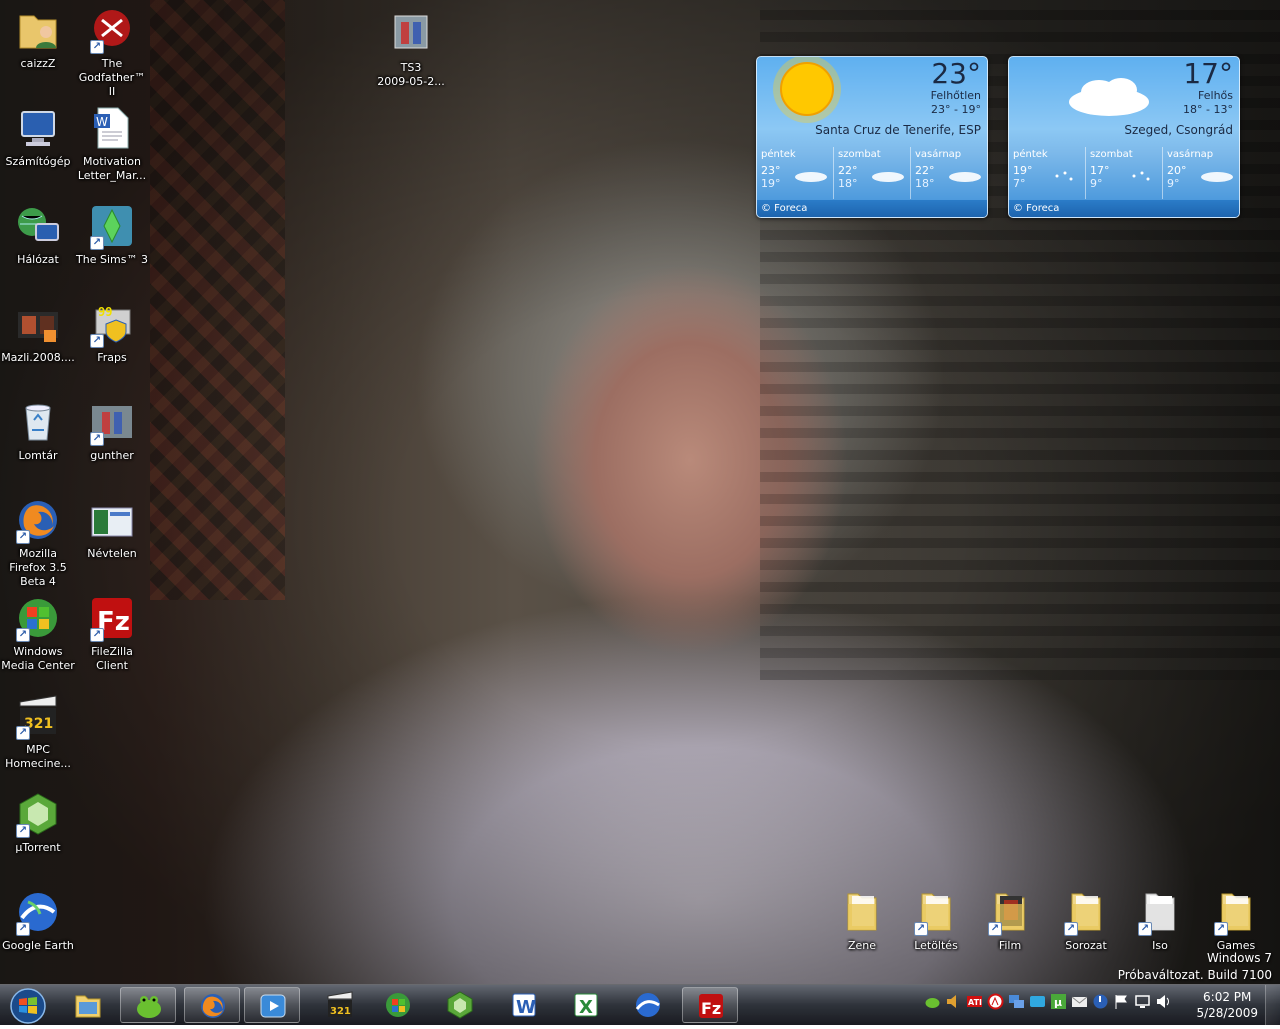  I want to click on taskbar-utorrent, so click(460, 1005).